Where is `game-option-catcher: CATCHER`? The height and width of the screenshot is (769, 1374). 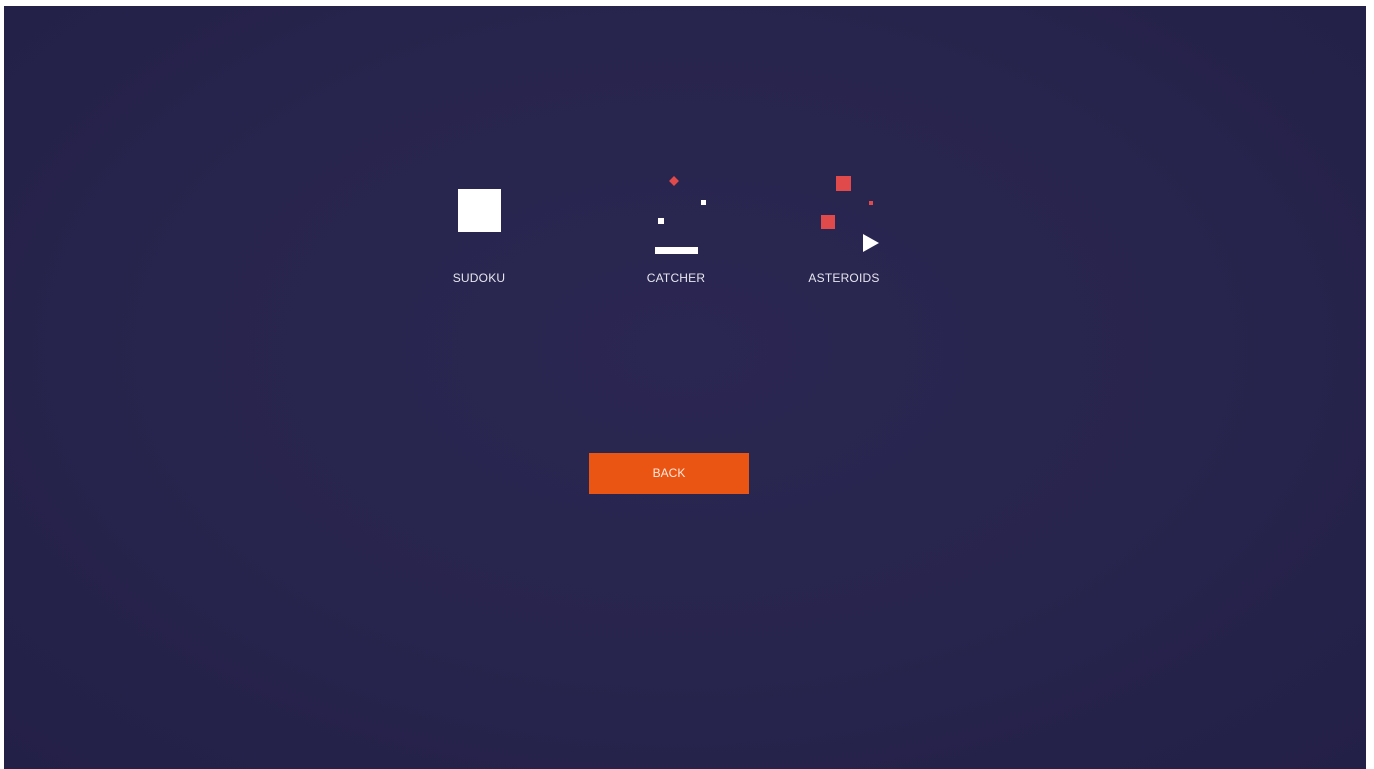
game-option-catcher: CATCHER is located at coordinates (676, 234).